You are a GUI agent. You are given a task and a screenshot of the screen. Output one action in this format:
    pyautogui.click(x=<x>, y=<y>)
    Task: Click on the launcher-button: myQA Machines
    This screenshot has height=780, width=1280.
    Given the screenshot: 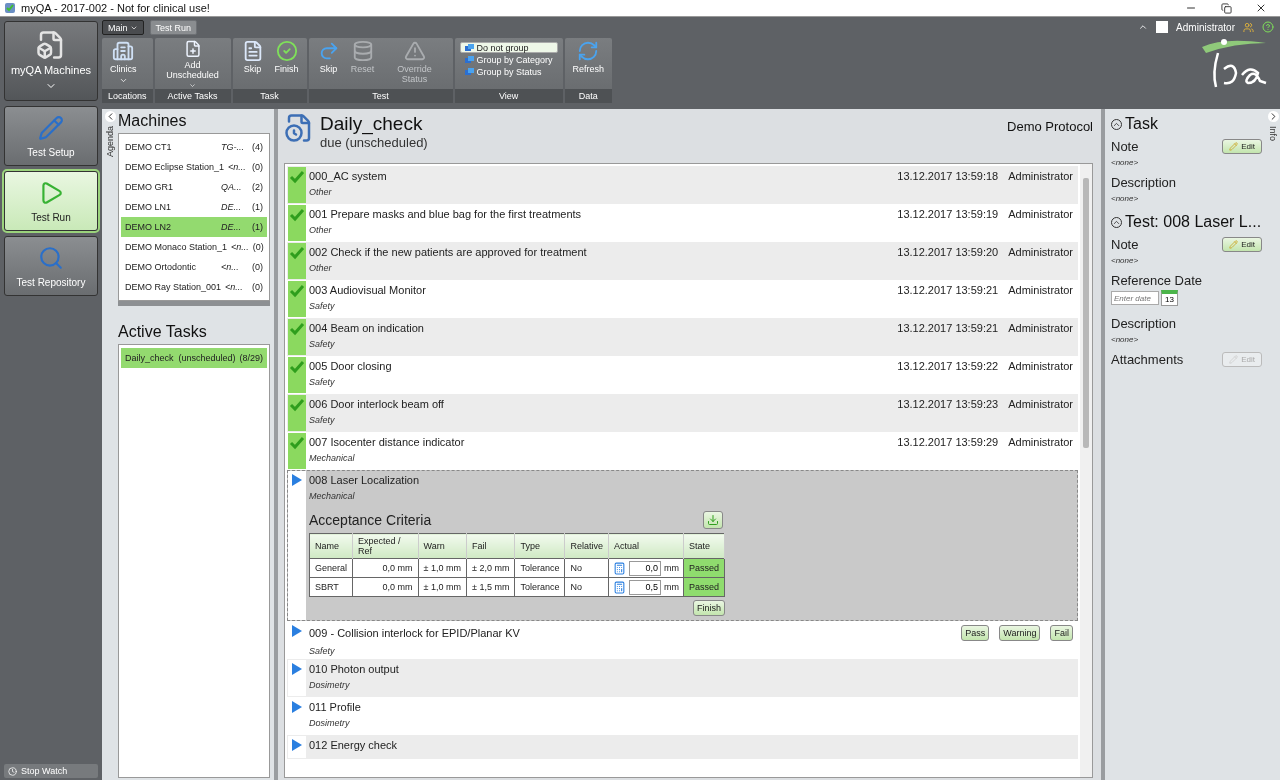 What is the action you would take?
    pyautogui.click(x=51, y=61)
    